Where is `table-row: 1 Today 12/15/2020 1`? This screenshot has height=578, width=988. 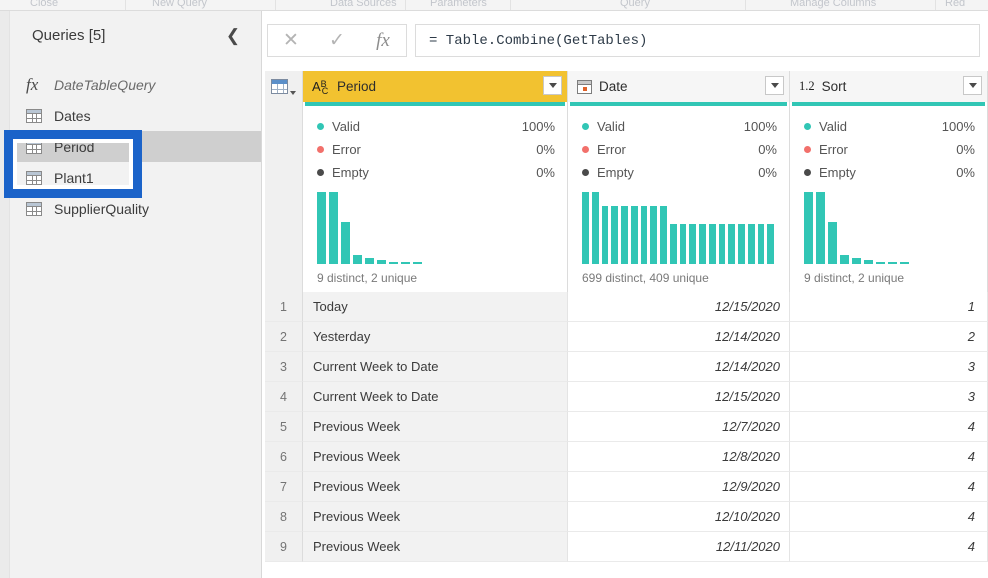 table-row: 1 Today 12/15/2020 1 is located at coordinates (626, 307).